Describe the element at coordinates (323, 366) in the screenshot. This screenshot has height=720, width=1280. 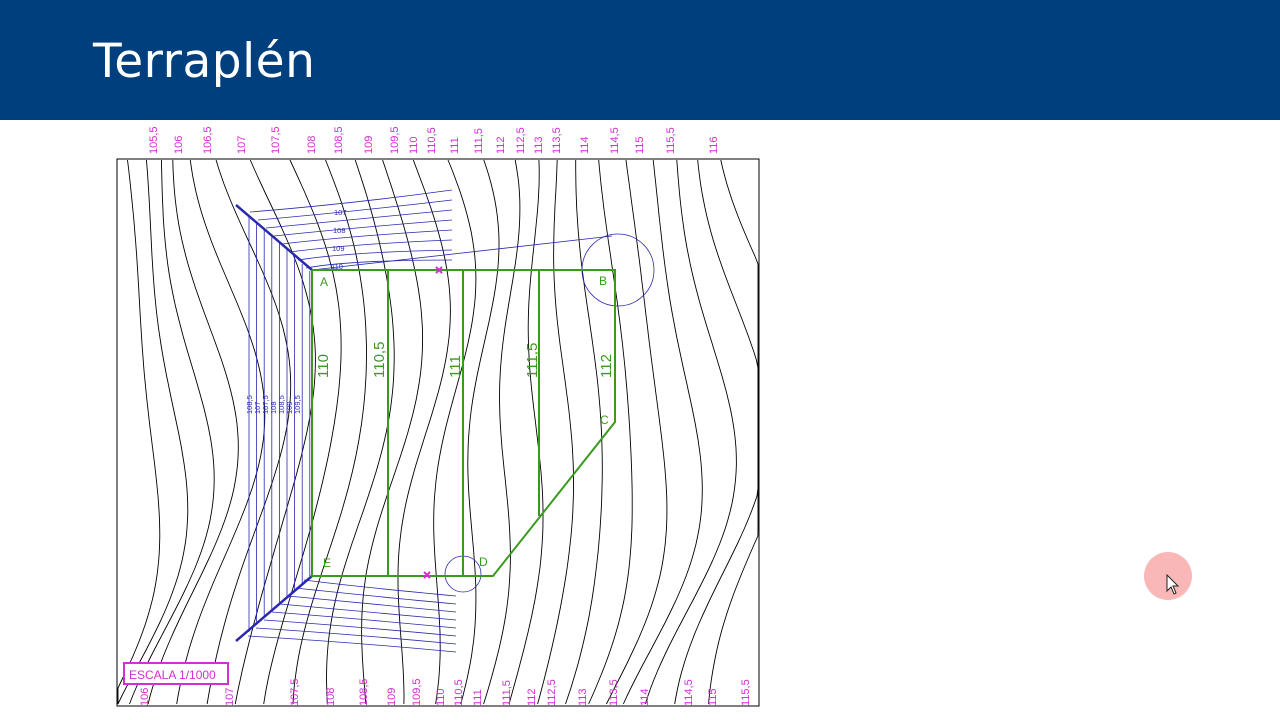
I see `level-label-110: 110` at that location.